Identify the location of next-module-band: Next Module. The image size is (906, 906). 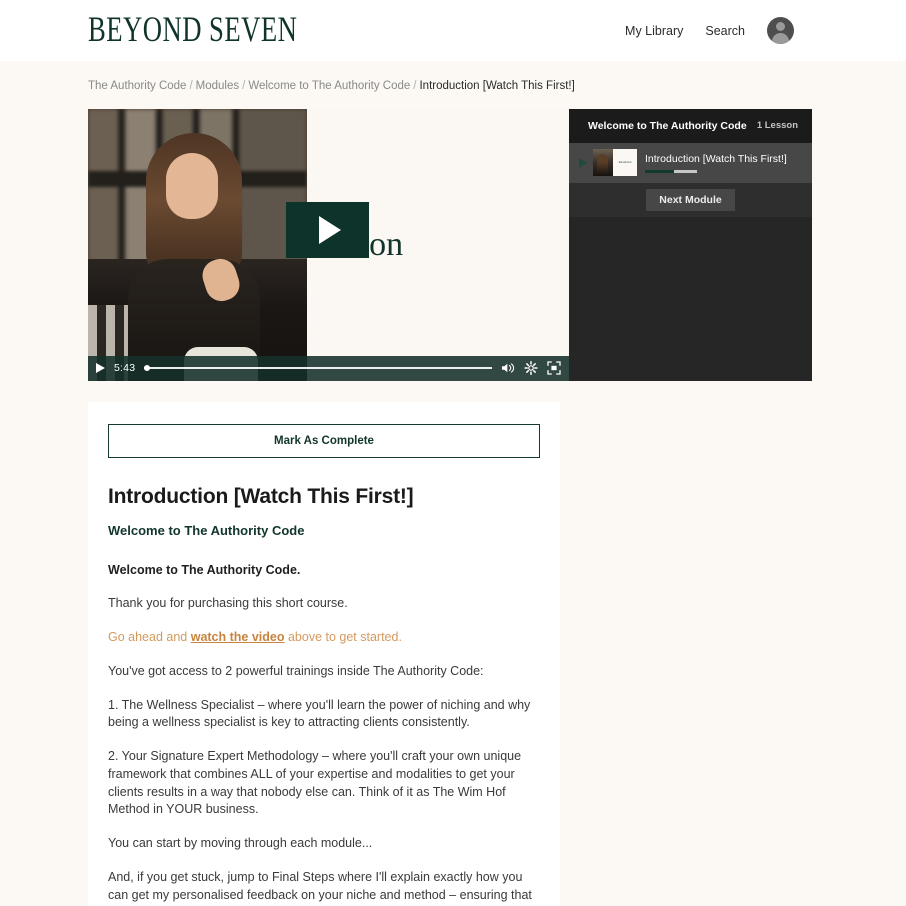
(690, 199).